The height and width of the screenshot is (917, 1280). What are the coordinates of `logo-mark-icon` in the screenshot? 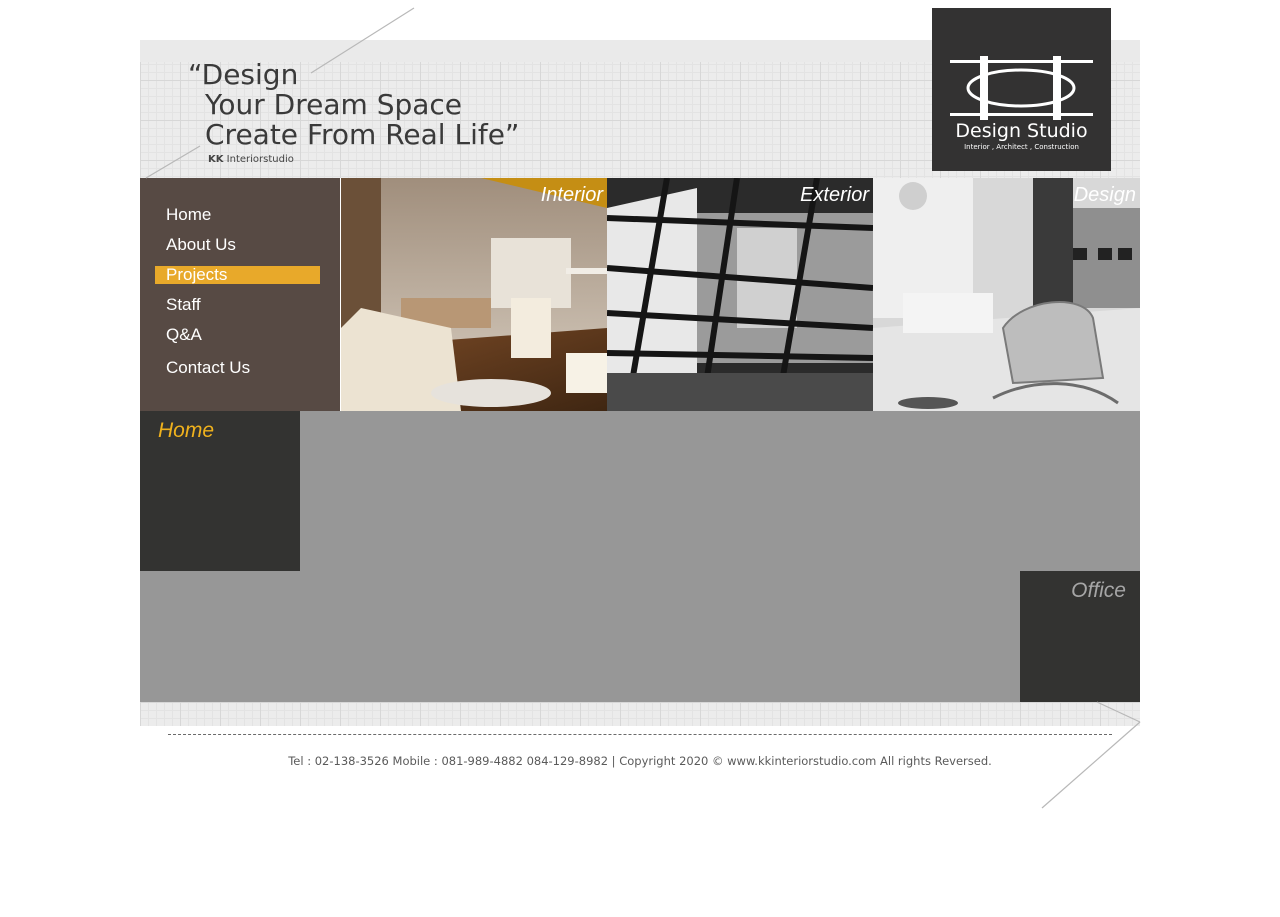 It's located at (1021, 88).